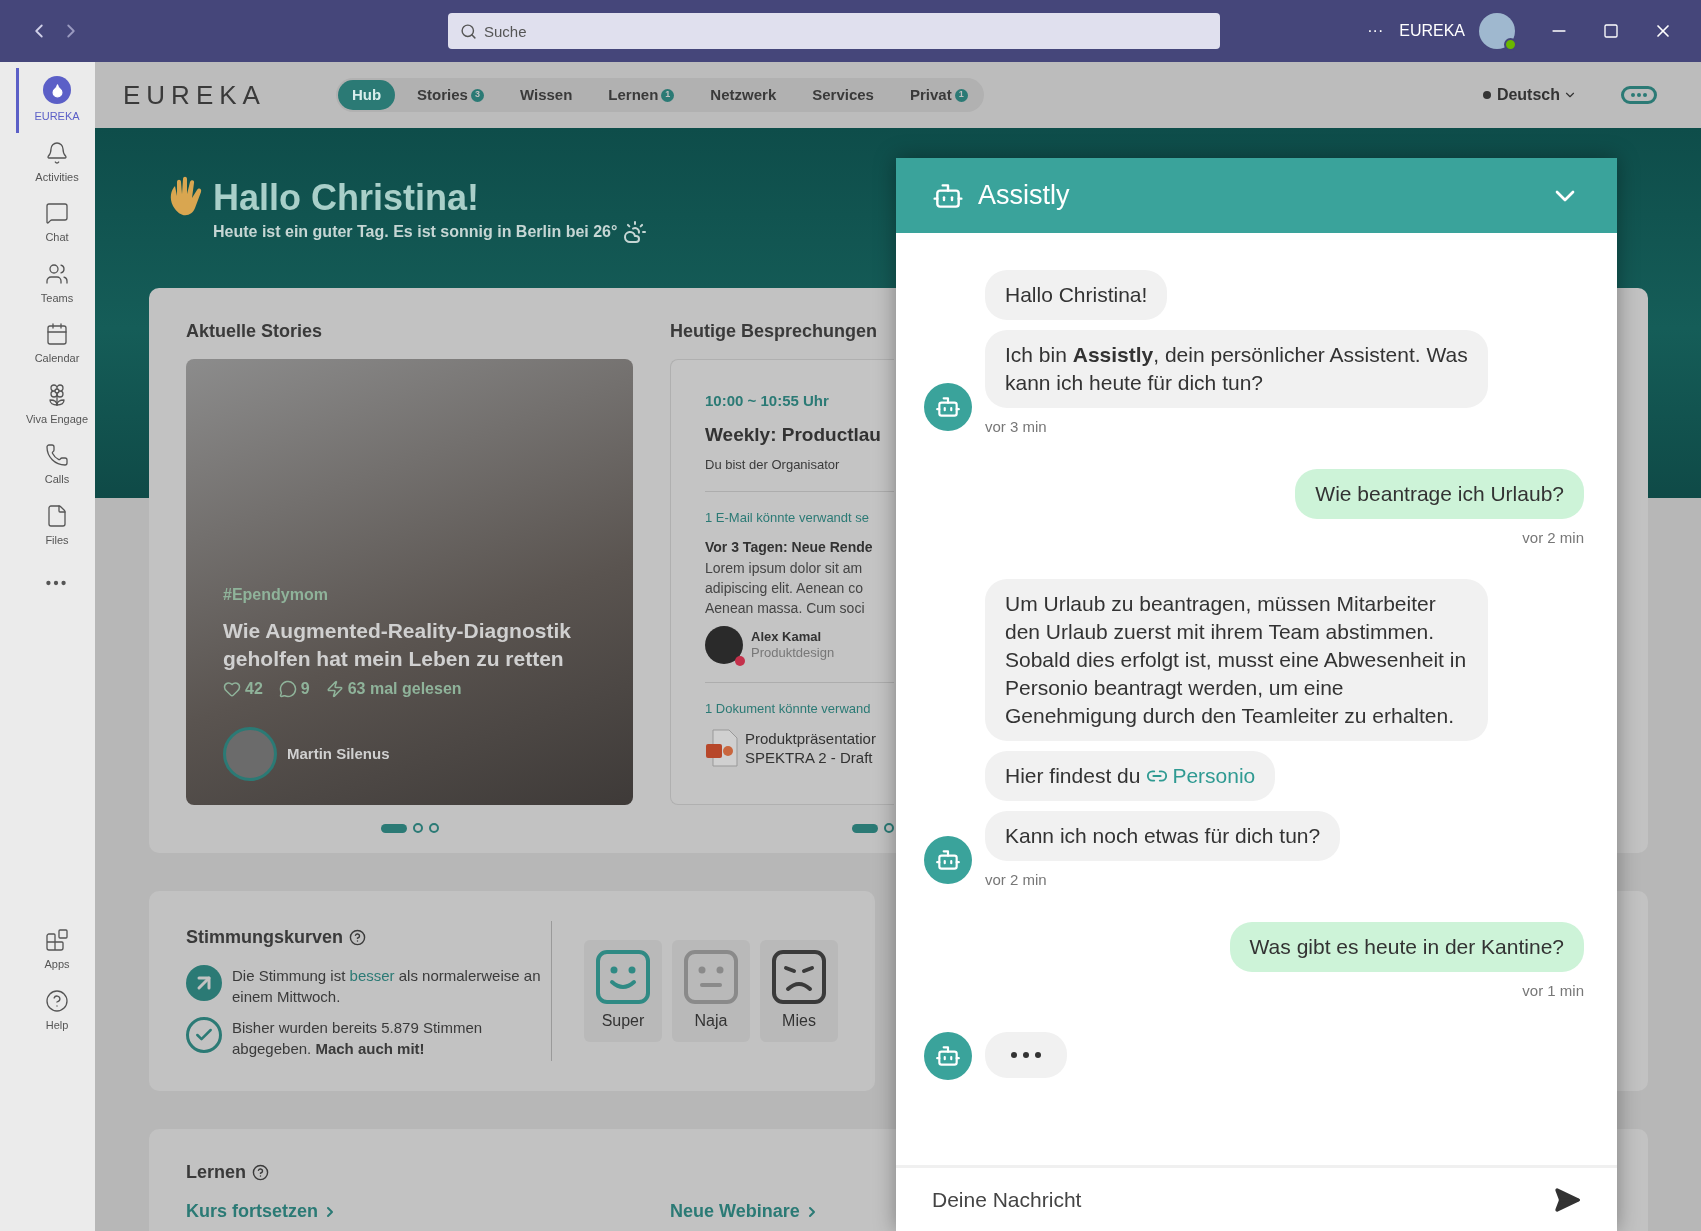 The width and height of the screenshot is (1701, 1231). What do you see at coordinates (635, 232) in the screenshot?
I see `cloud-sun-icon` at bounding box center [635, 232].